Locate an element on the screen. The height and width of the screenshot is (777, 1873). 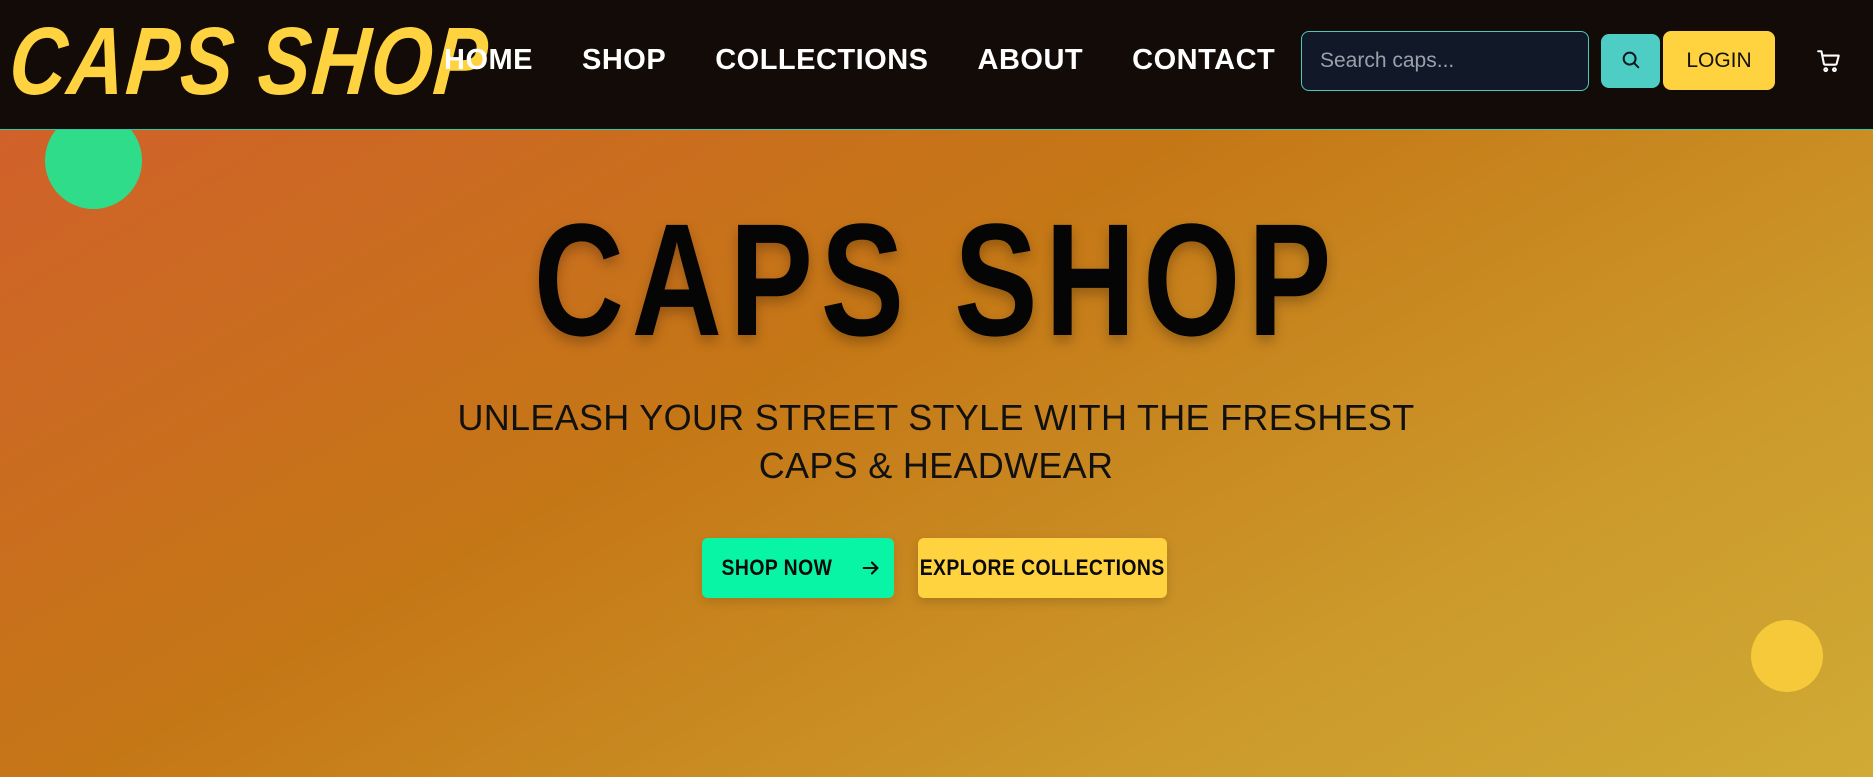
arrow-right-icon is located at coordinates (871, 568).